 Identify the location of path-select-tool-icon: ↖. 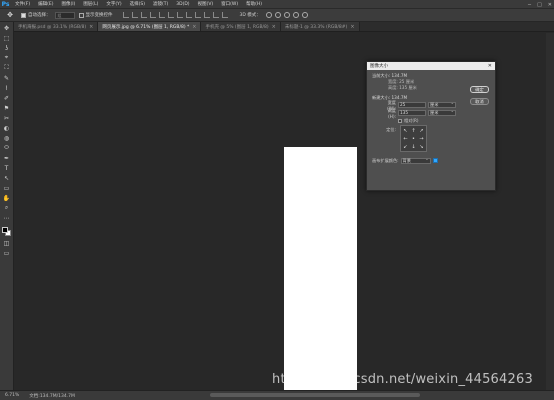
(6, 178).